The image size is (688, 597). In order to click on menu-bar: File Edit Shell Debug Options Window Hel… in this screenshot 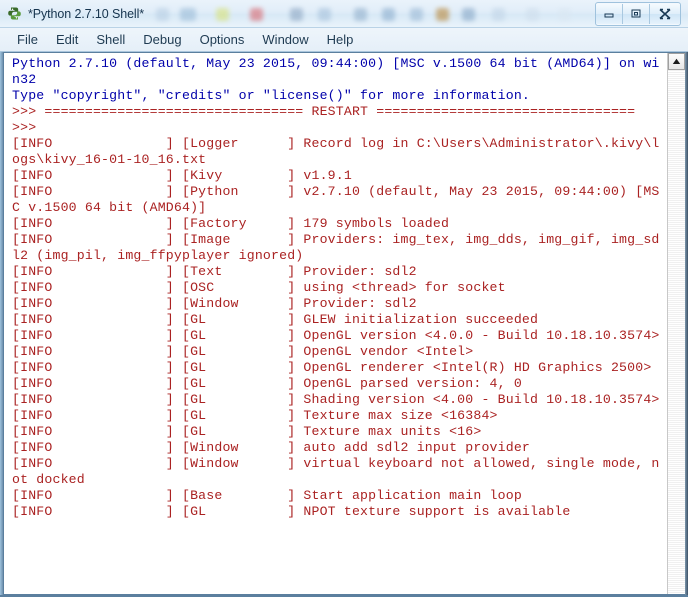, I will do `click(344, 40)`.